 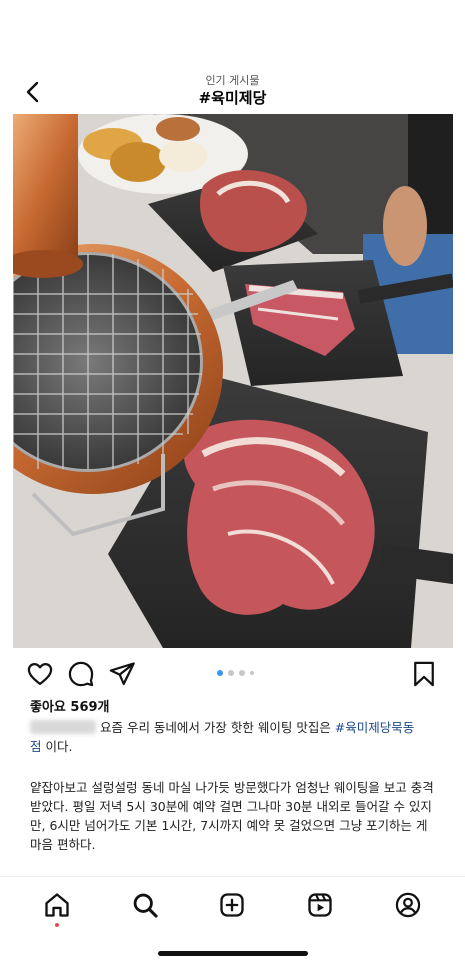 What do you see at coordinates (145, 905) in the screenshot?
I see `search-icon` at bounding box center [145, 905].